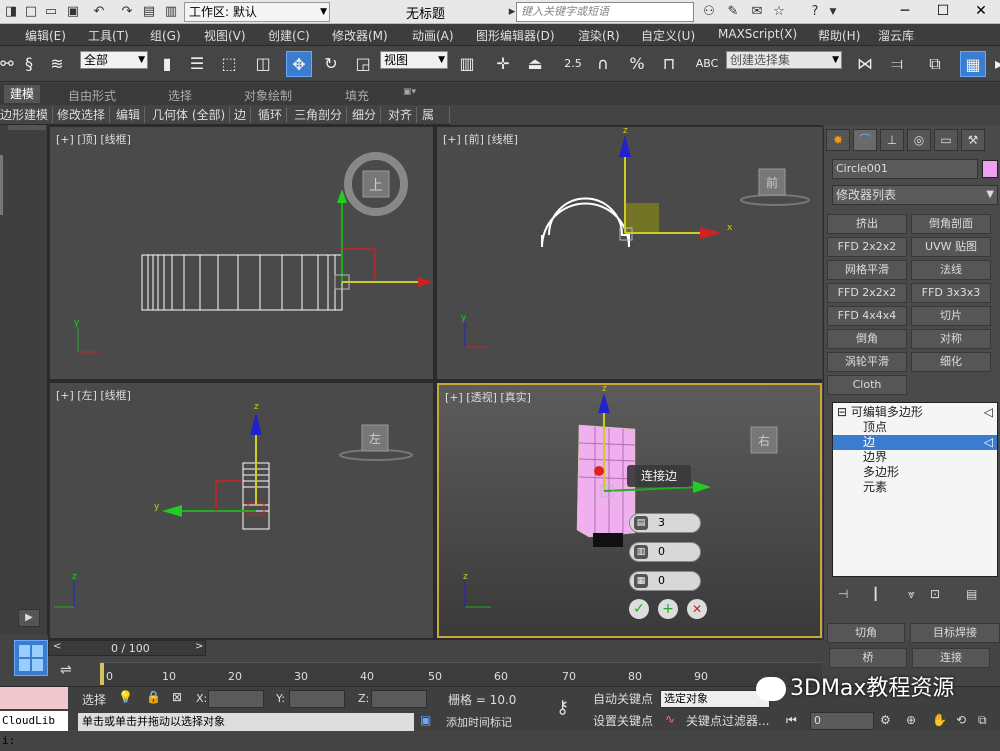 Image resolution: width=1000 pixels, height=751 pixels. Describe the element at coordinates (915, 472) in the screenshot. I see `stack-item-polygon: 多边形` at that location.